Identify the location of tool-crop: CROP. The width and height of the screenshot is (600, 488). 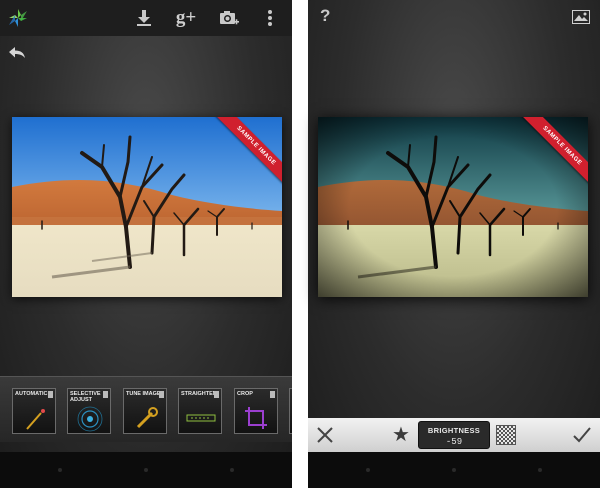
(256, 411).